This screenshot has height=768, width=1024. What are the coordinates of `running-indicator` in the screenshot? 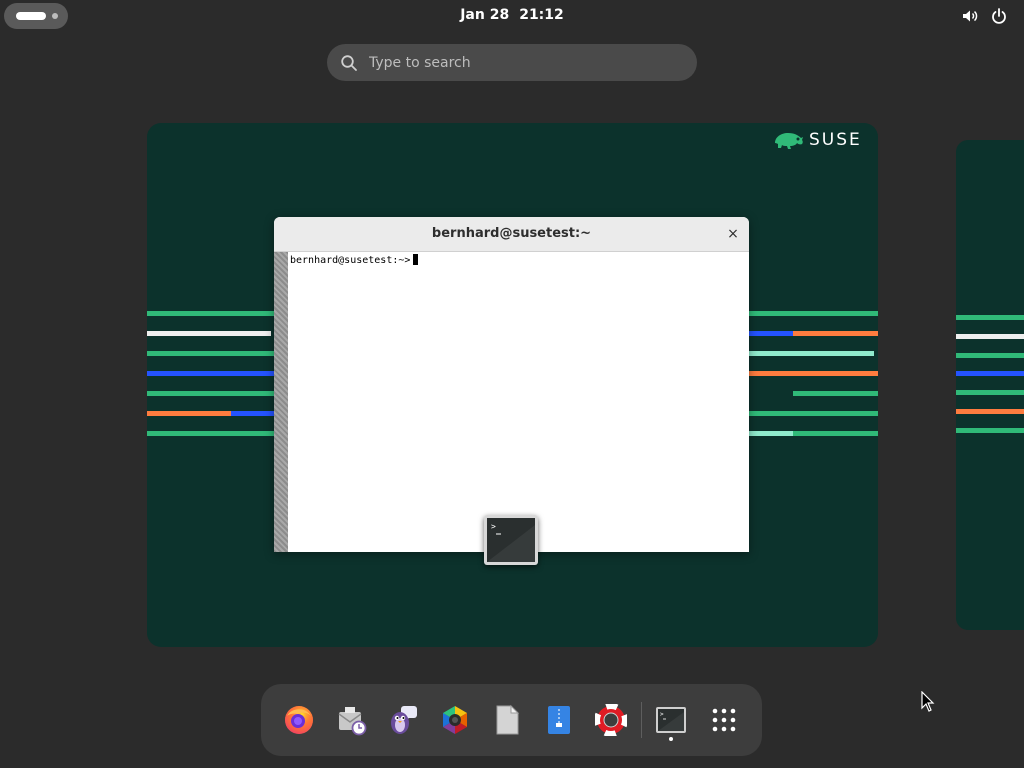 It's located at (671, 739).